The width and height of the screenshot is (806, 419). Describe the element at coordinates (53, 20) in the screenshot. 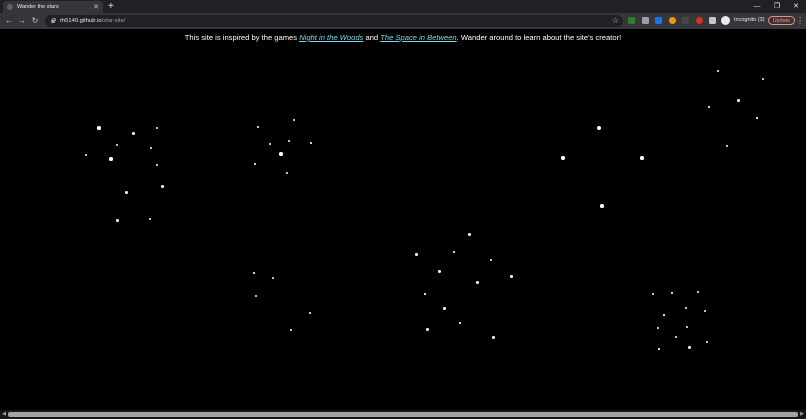

I see `lock-icon` at that location.